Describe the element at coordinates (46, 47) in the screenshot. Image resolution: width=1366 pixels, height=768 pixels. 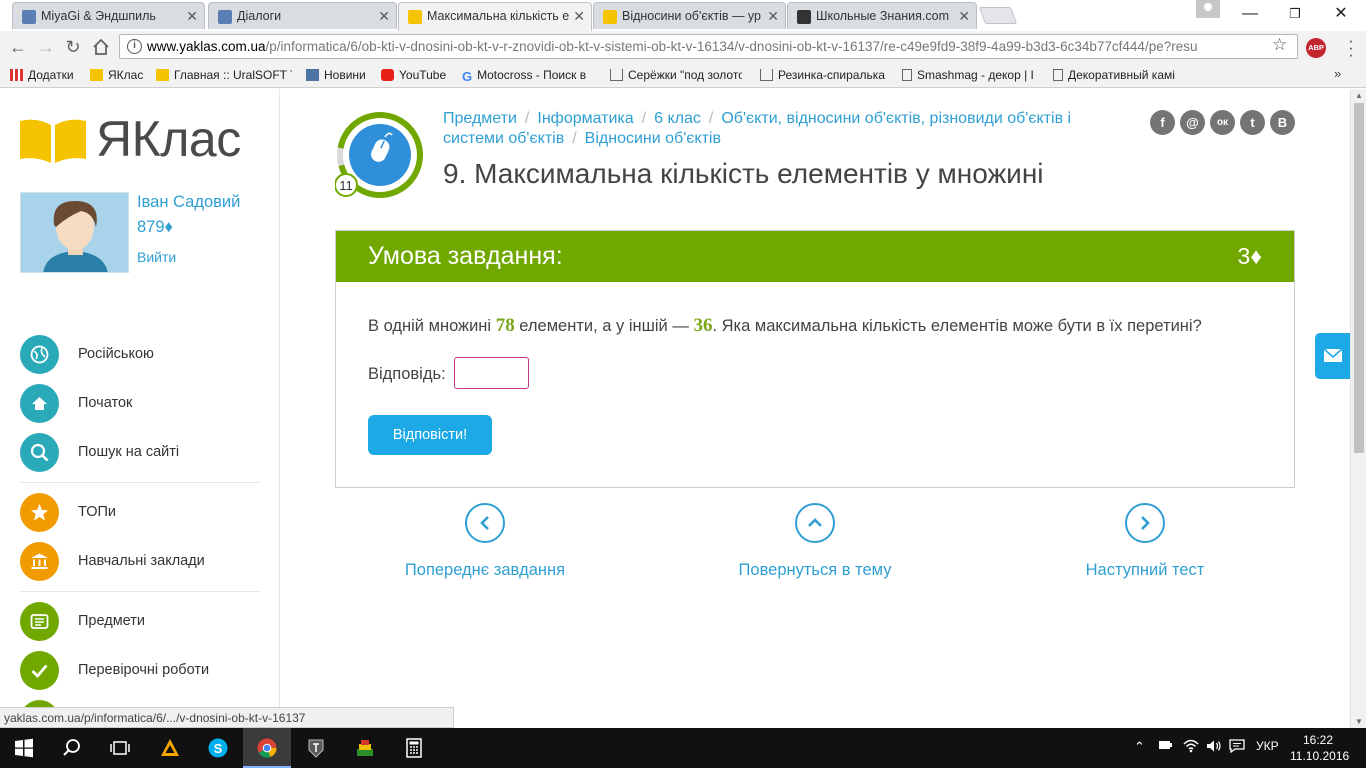
I see `forward-icon: →` at that location.